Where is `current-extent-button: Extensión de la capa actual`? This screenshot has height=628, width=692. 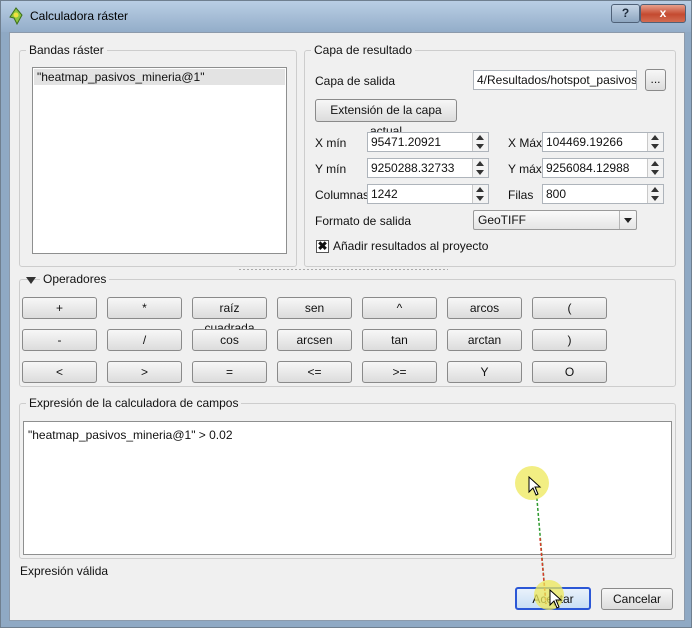 current-extent-button: Extensión de la capa actual is located at coordinates (386, 118).